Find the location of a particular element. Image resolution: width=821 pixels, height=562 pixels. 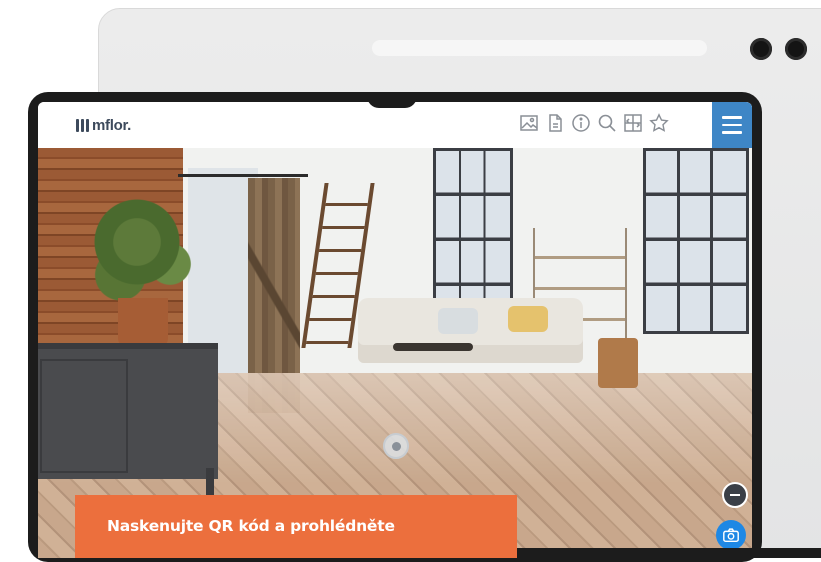

image-icon is located at coordinates (529, 123).